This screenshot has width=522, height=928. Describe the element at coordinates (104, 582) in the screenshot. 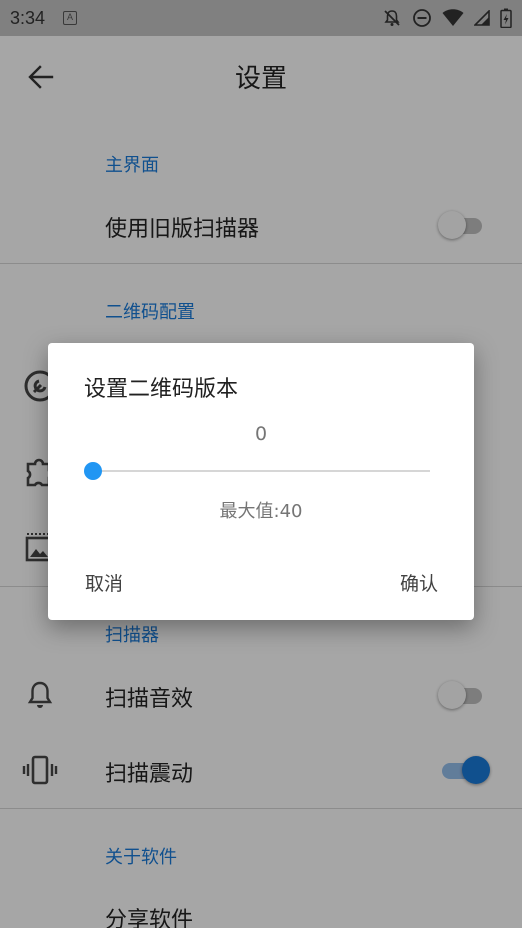

I see `cancel-button: 取消` at that location.